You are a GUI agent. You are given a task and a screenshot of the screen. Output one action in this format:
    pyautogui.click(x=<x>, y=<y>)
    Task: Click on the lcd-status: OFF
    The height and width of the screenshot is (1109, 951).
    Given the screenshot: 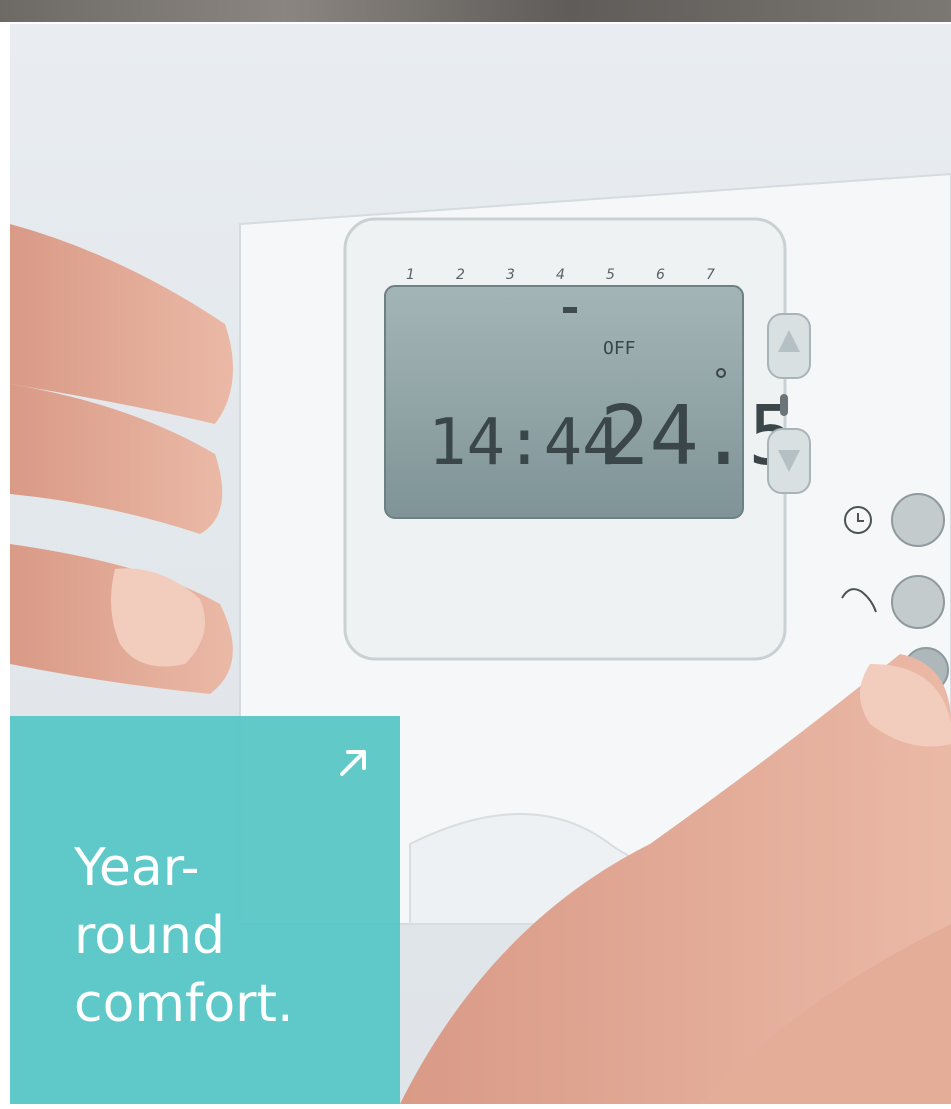 What is the action you would take?
    pyautogui.click(x=619, y=348)
    